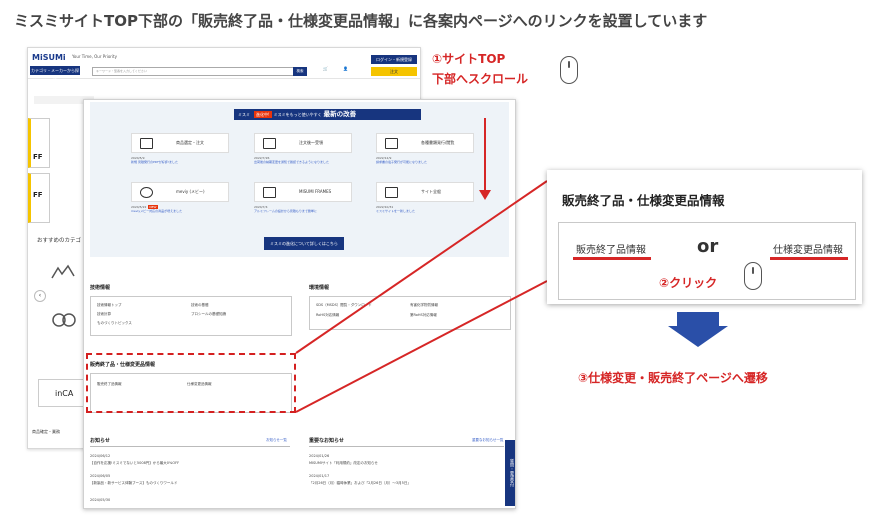  I want to click on step1-label: 下部へスクロール, so click(480, 79).